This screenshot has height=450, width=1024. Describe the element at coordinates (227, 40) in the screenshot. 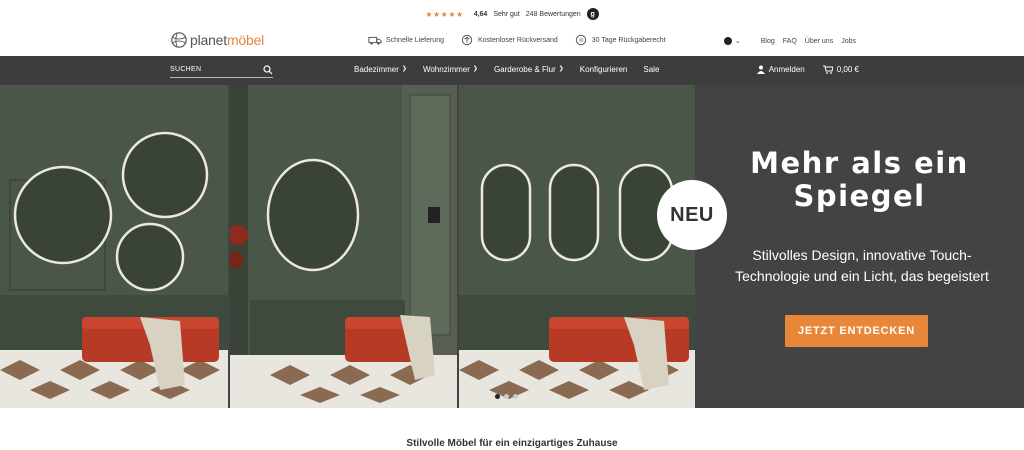

I see `logo-text: planetmöbel` at that location.